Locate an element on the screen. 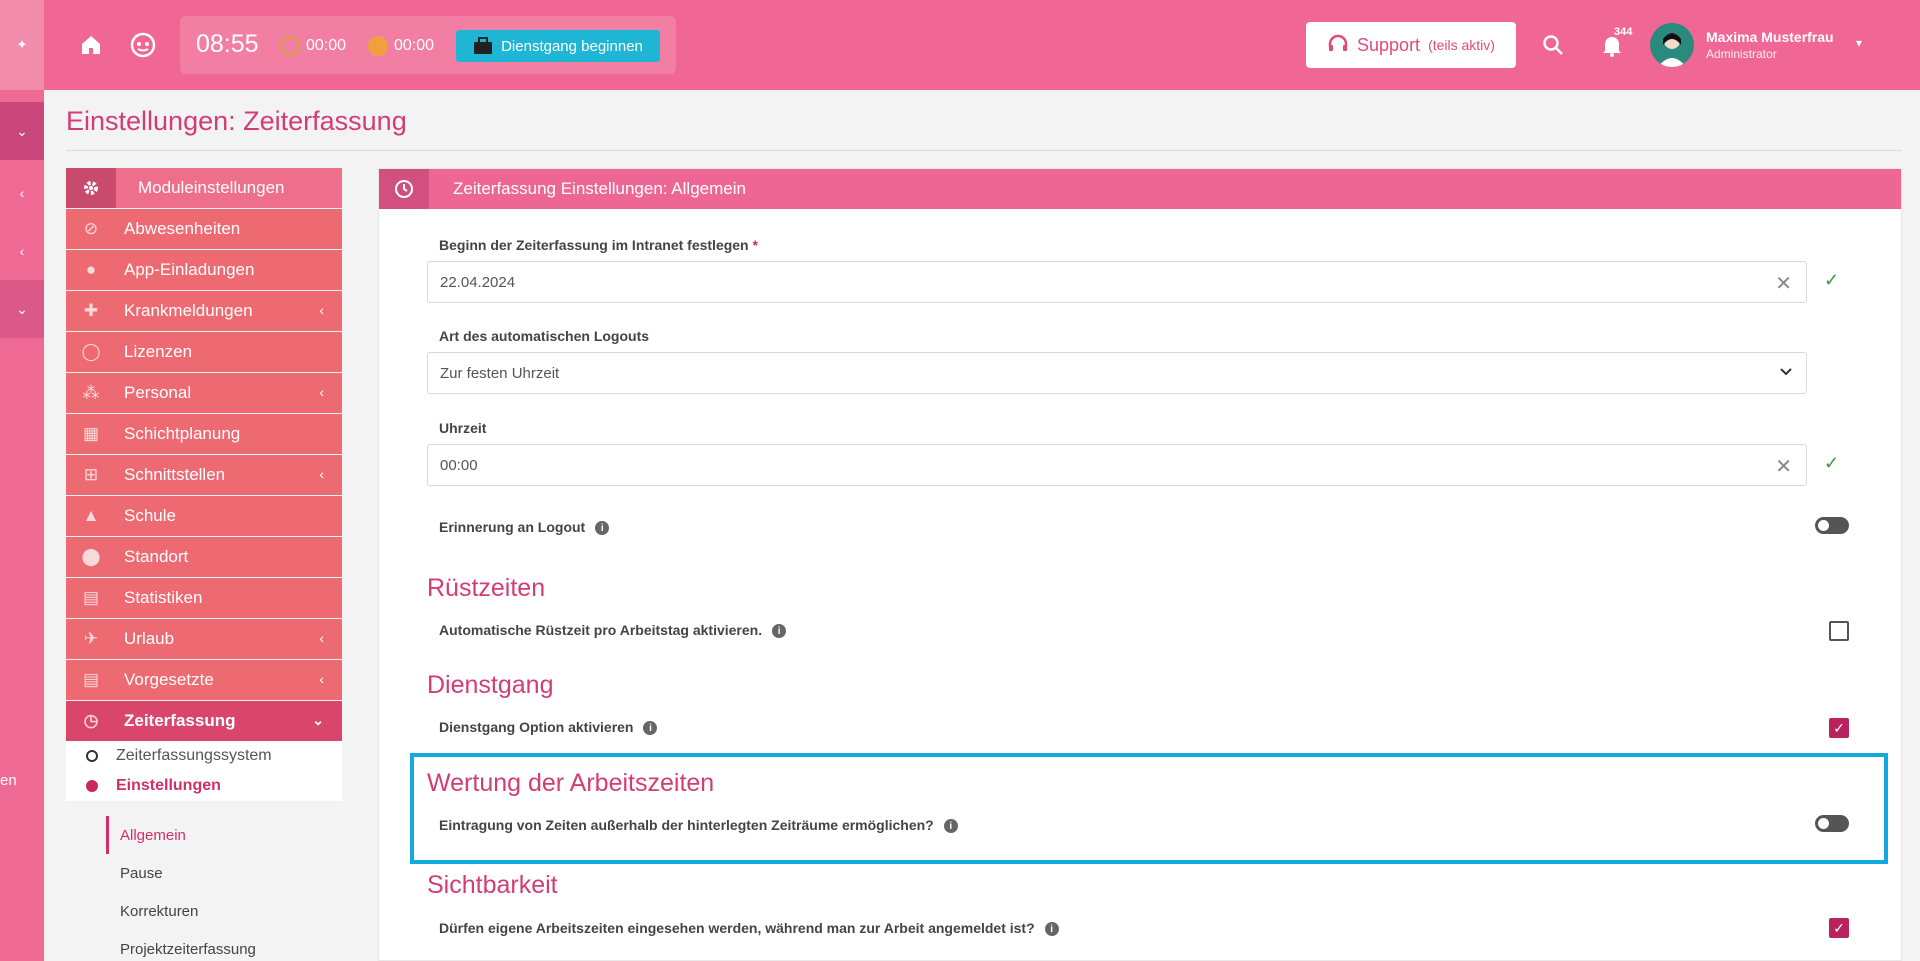 This screenshot has height=961, width=1920. highlight-box is located at coordinates (1149, 808).